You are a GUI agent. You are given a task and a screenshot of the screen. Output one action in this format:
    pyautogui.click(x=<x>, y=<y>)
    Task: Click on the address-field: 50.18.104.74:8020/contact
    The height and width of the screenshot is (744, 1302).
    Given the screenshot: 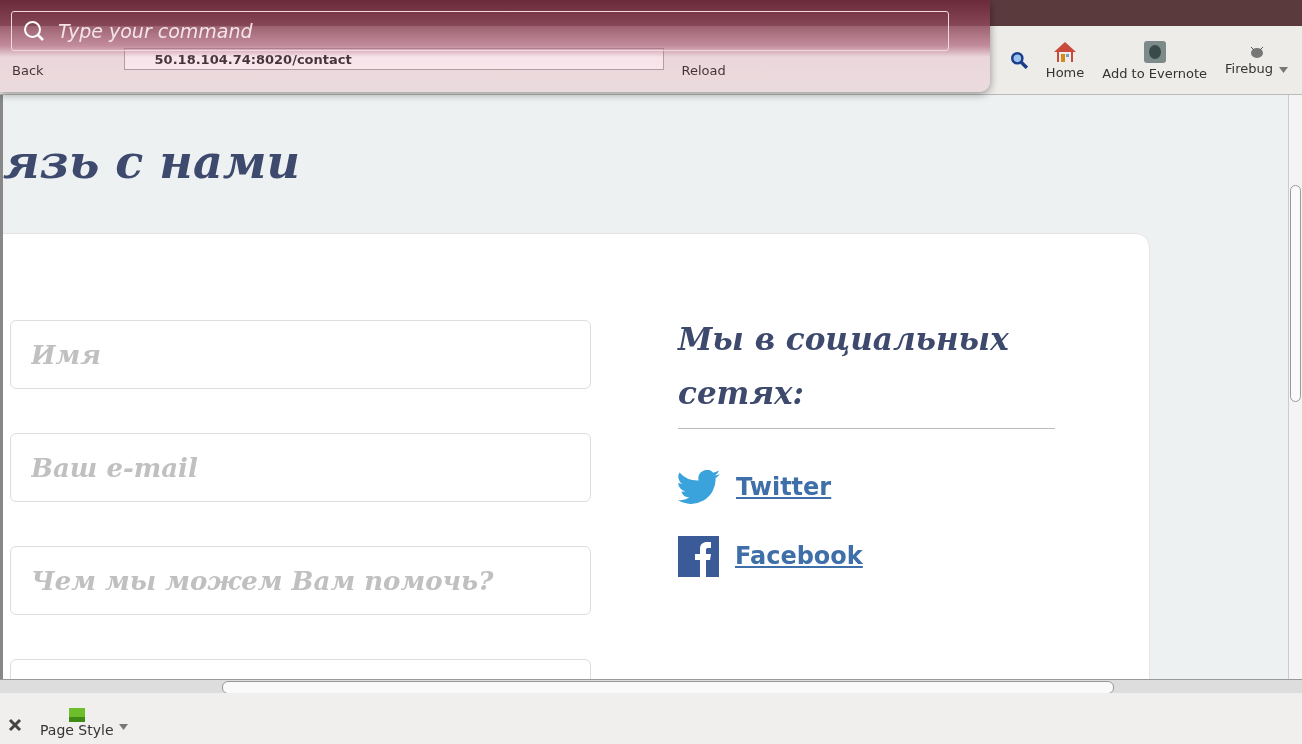 What is the action you would take?
    pyautogui.click(x=393, y=59)
    